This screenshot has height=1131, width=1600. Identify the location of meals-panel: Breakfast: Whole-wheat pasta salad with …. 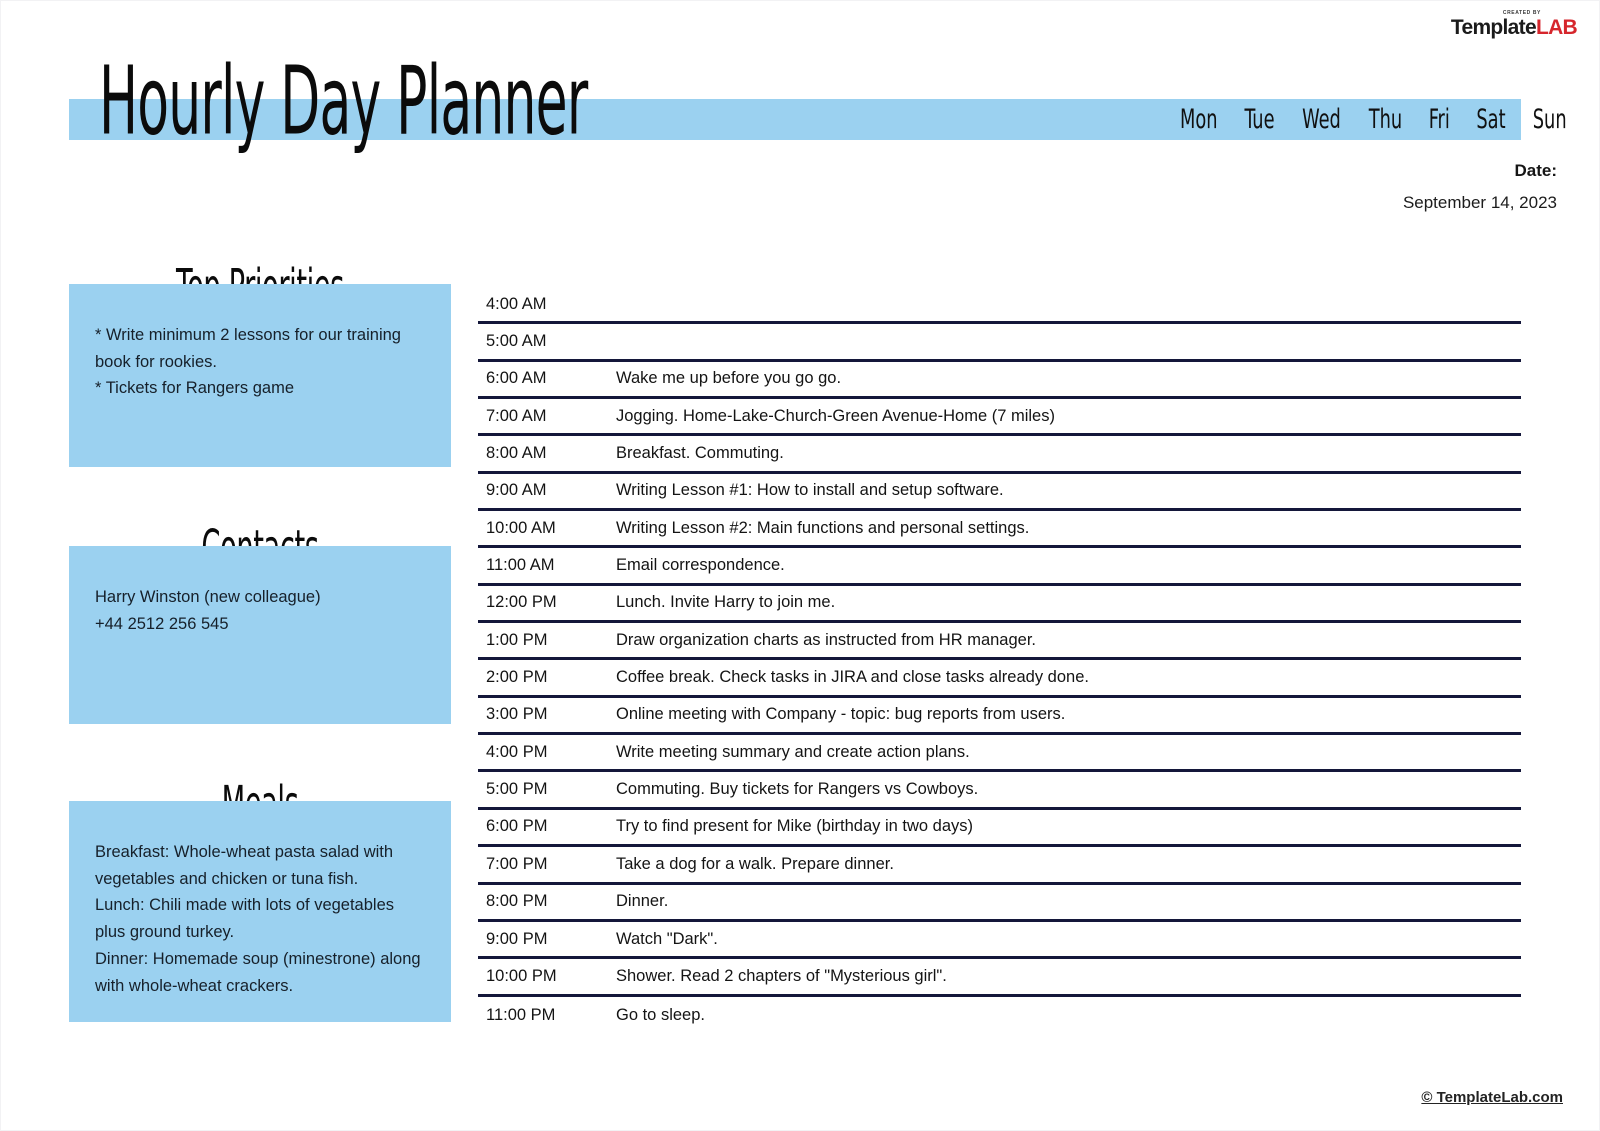
(260, 911).